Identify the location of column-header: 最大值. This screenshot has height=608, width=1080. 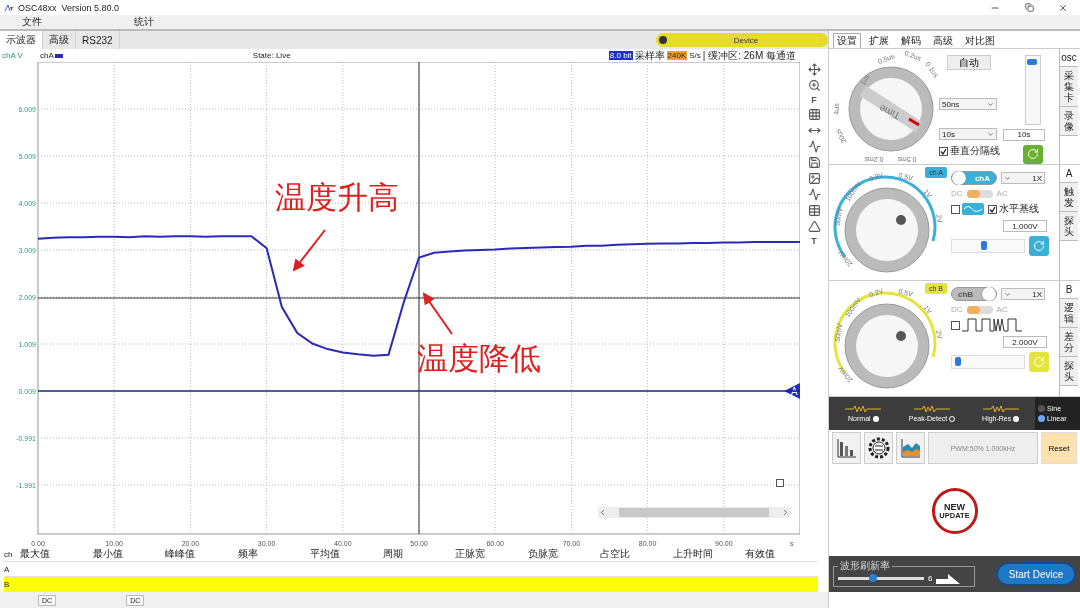
(35, 554).